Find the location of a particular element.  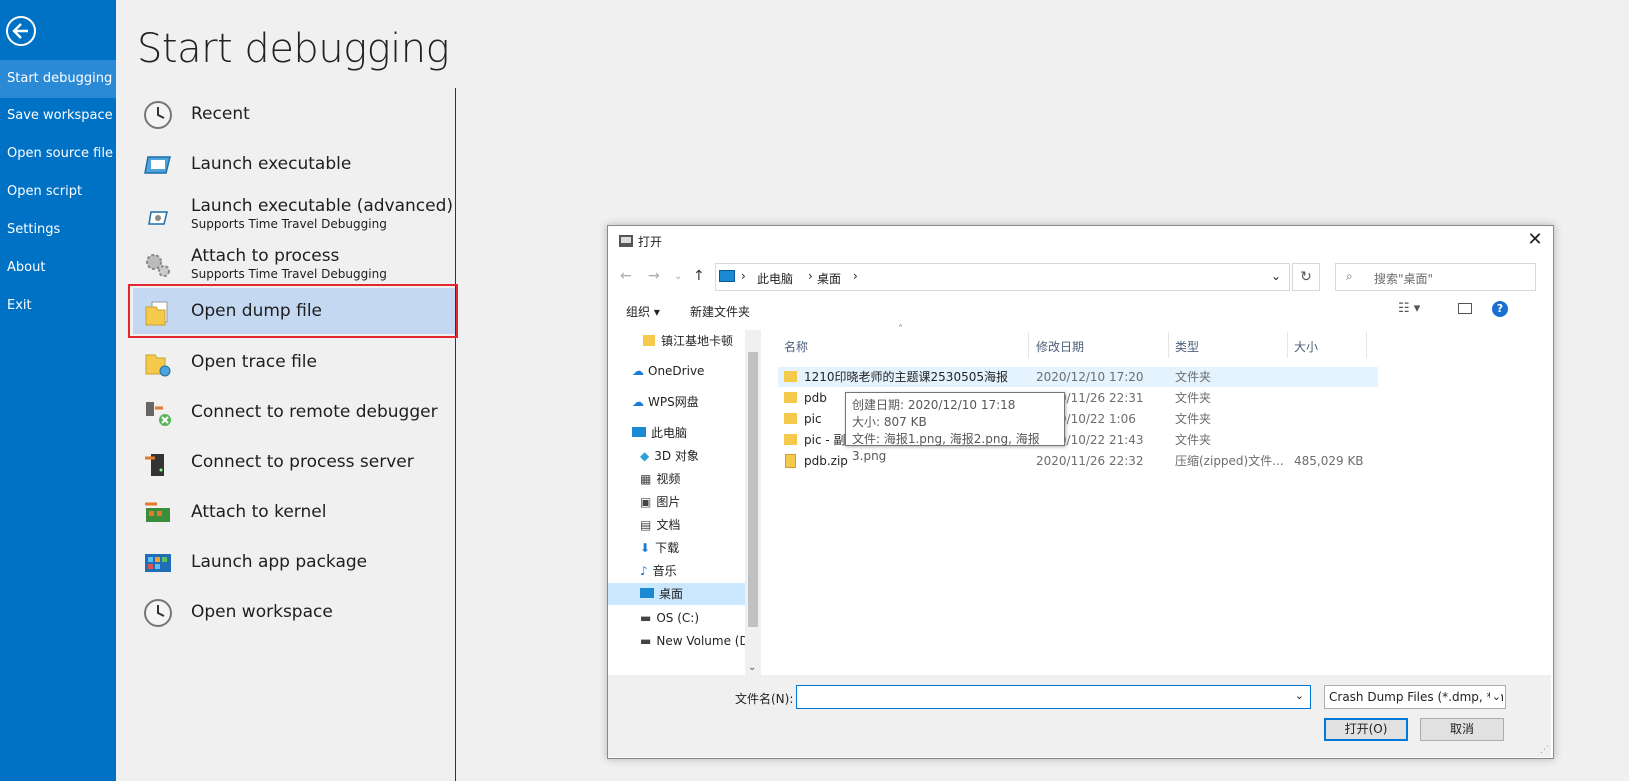

scrollbar-thumb is located at coordinates (753, 489).